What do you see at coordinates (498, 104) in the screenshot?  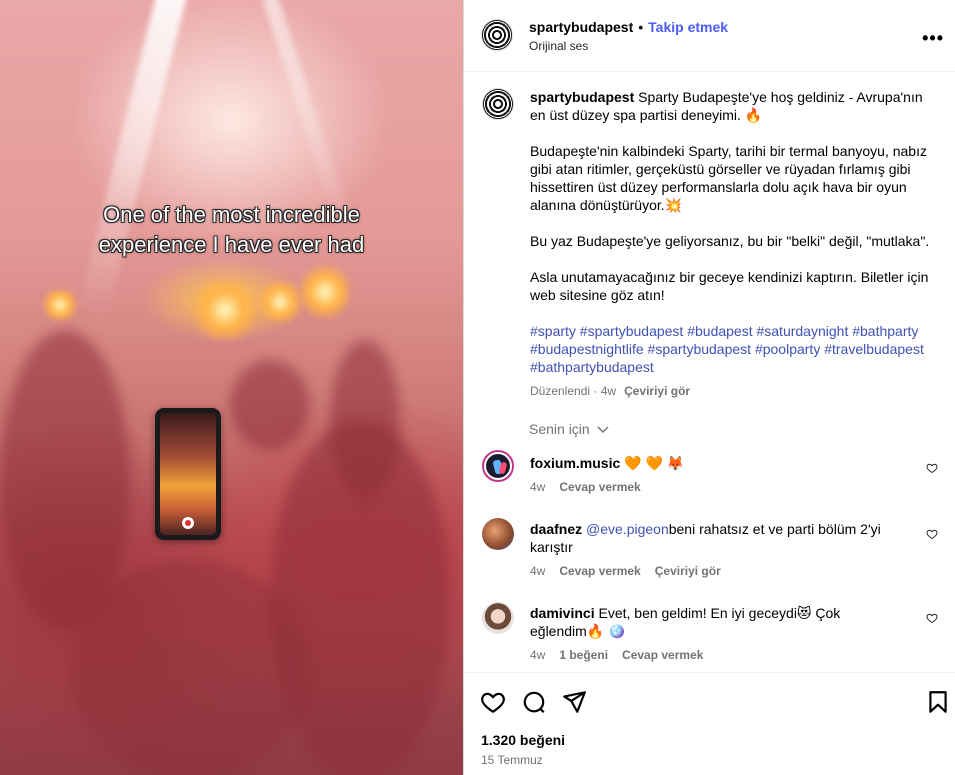 I see `caption-avatar` at bounding box center [498, 104].